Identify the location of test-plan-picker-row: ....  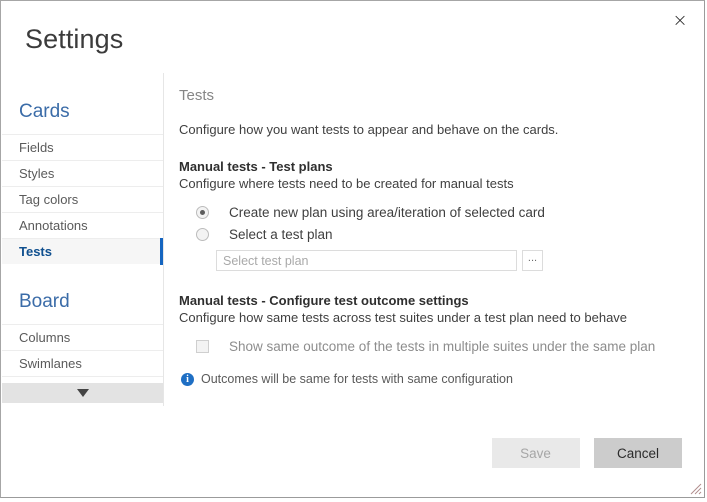
(433, 260).